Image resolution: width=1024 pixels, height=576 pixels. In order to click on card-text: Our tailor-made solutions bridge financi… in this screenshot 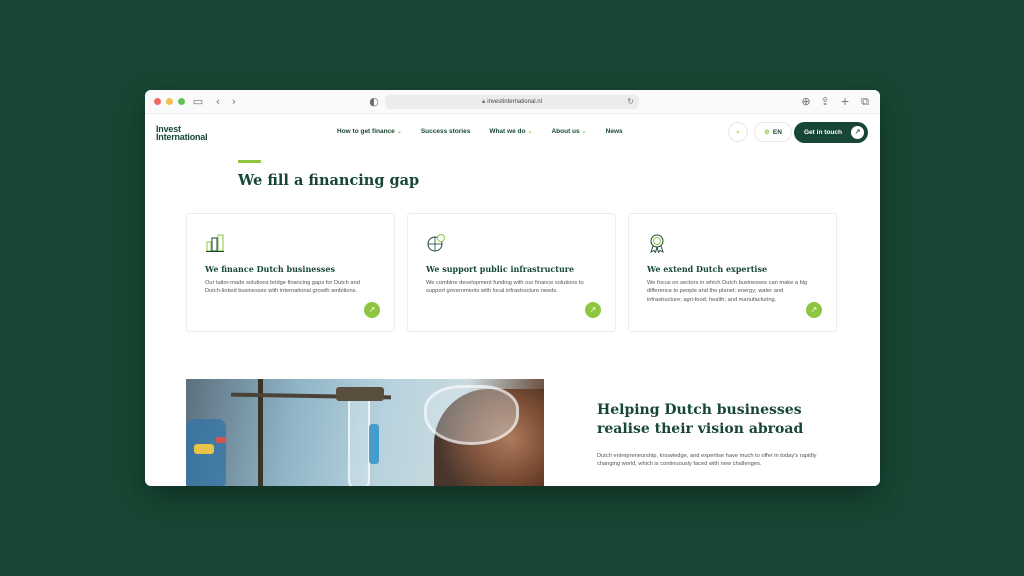, I will do `click(282, 287)`.